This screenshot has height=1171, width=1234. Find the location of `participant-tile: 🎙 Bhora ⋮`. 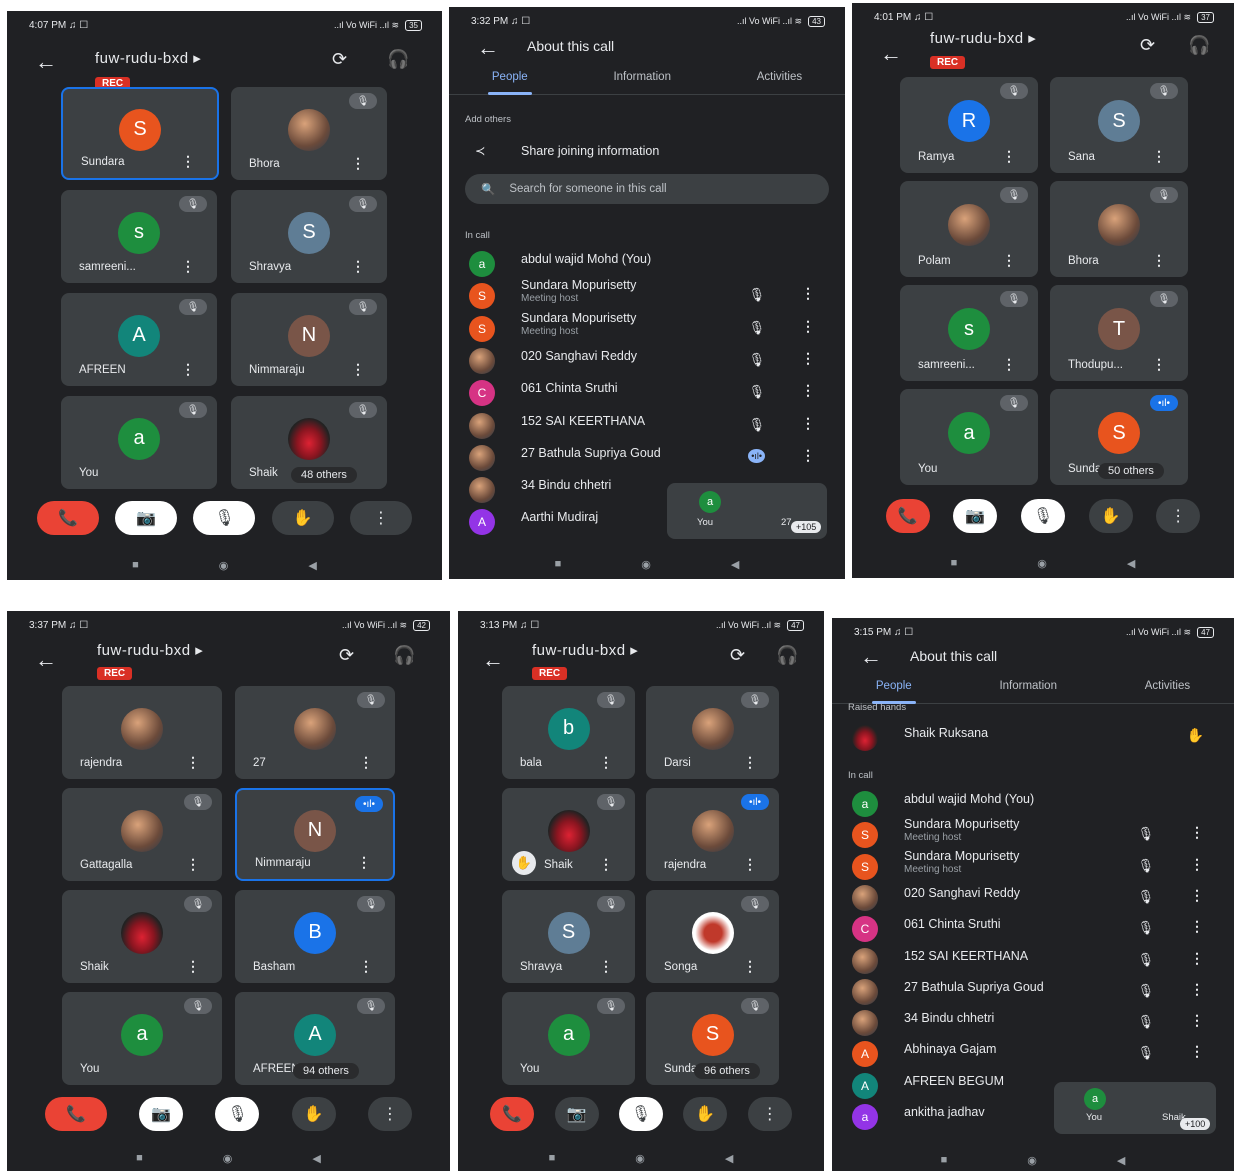

participant-tile: 🎙 Bhora ⋮ is located at coordinates (309, 133).